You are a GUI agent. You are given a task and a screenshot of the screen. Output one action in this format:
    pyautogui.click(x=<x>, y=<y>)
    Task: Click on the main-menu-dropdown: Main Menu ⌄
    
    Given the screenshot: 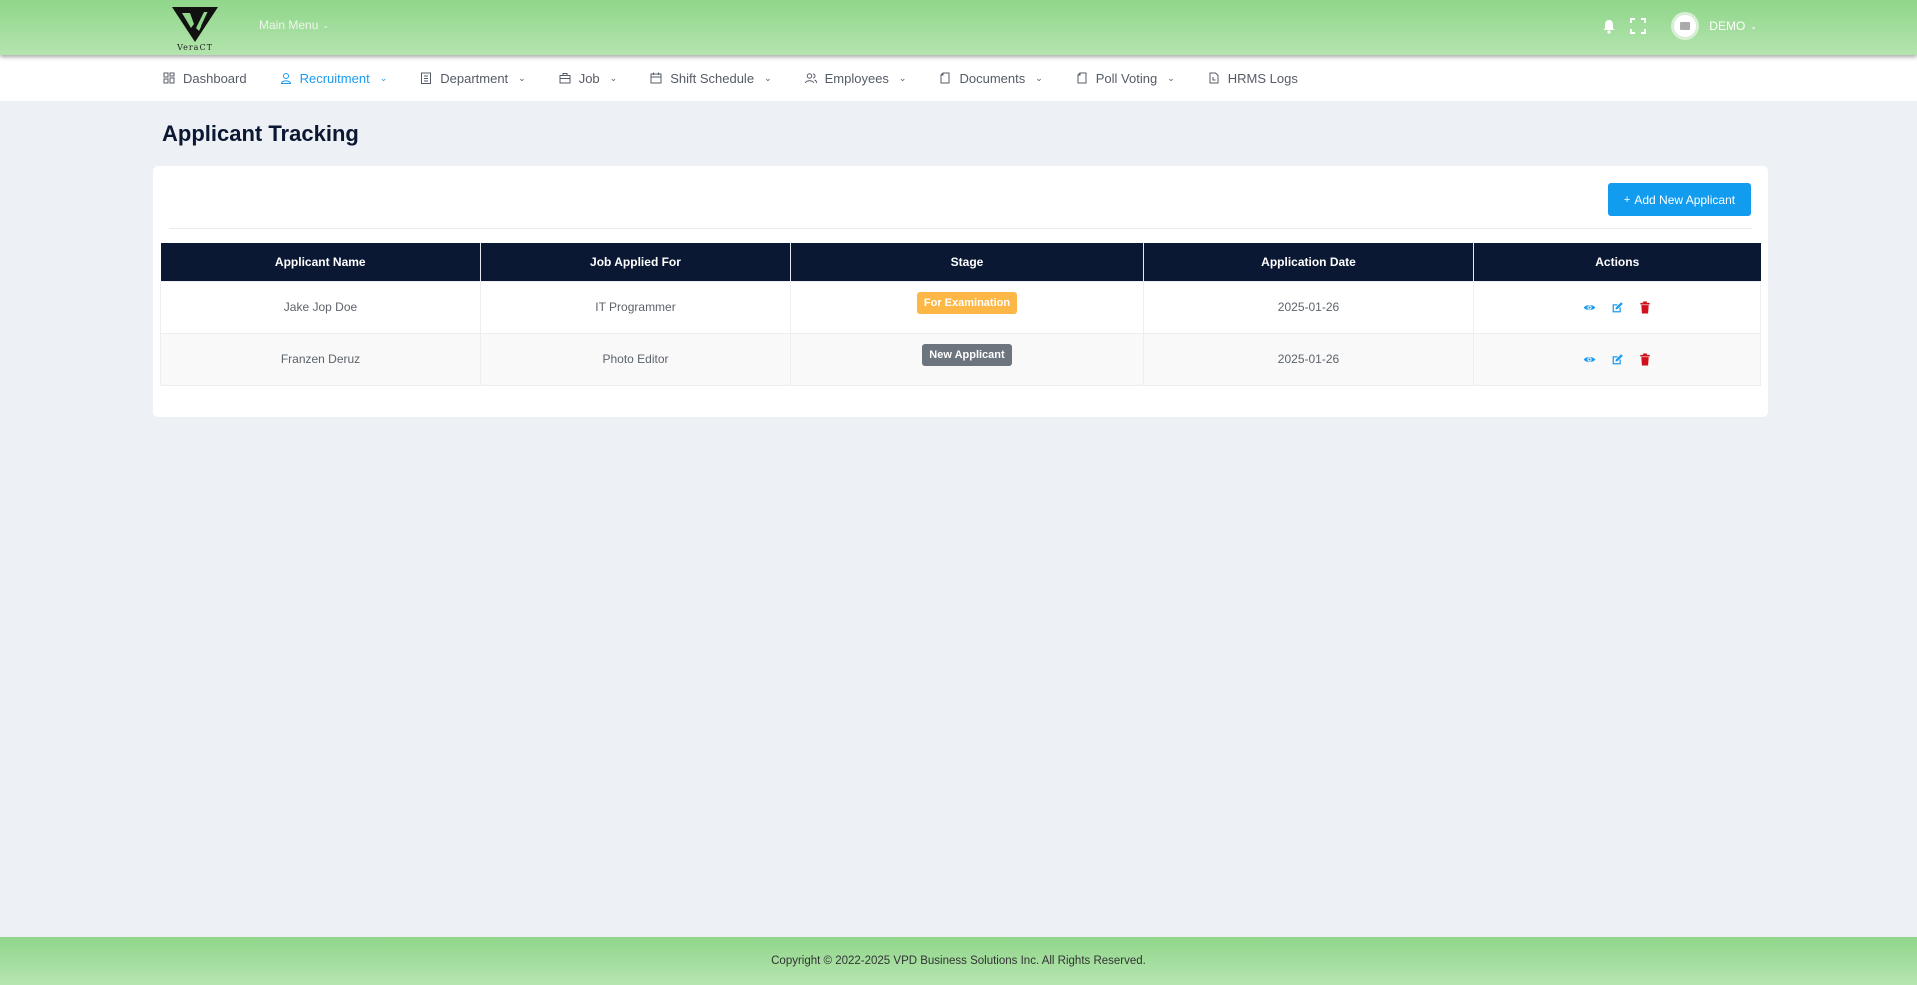 What is the action you would take?
    pyautogui.click(x=294, y=25)
    